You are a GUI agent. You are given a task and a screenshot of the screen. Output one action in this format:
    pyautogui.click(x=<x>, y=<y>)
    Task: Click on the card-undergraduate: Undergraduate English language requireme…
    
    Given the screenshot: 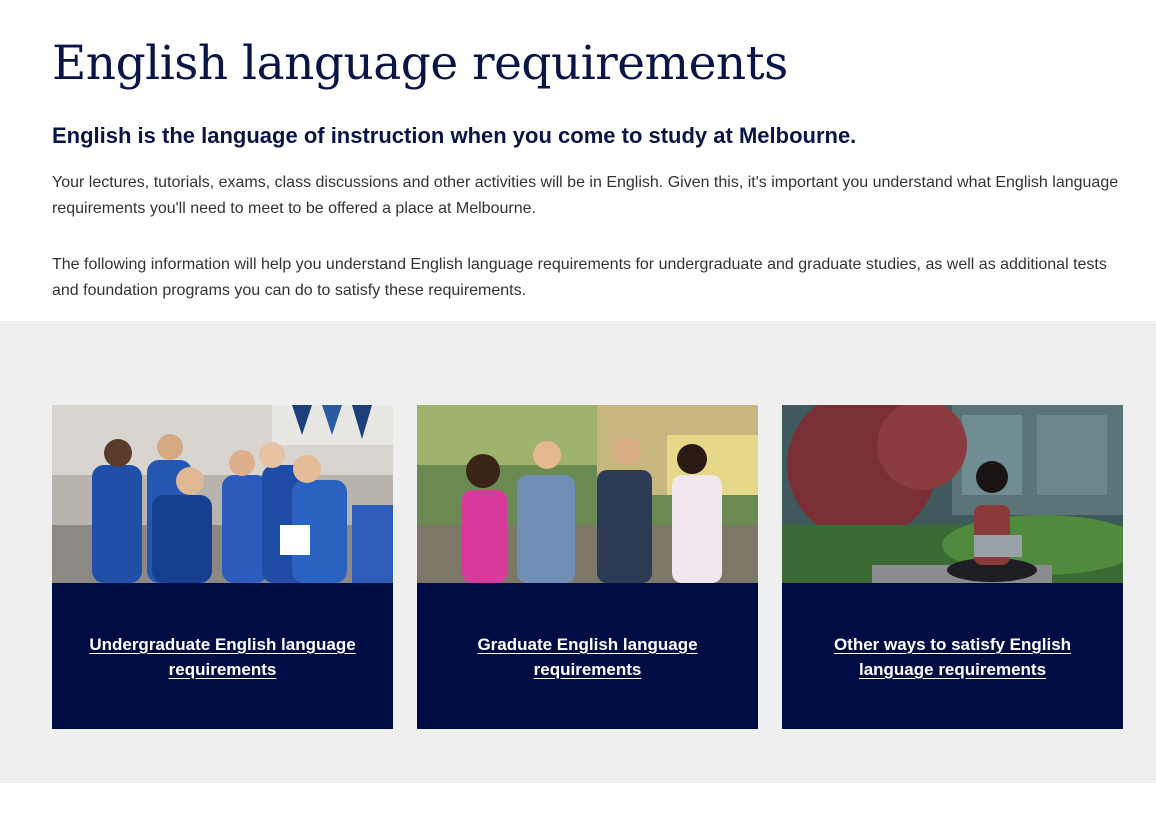 What is the action you would take?
    pyautogui.click(x=222, y=567)
    